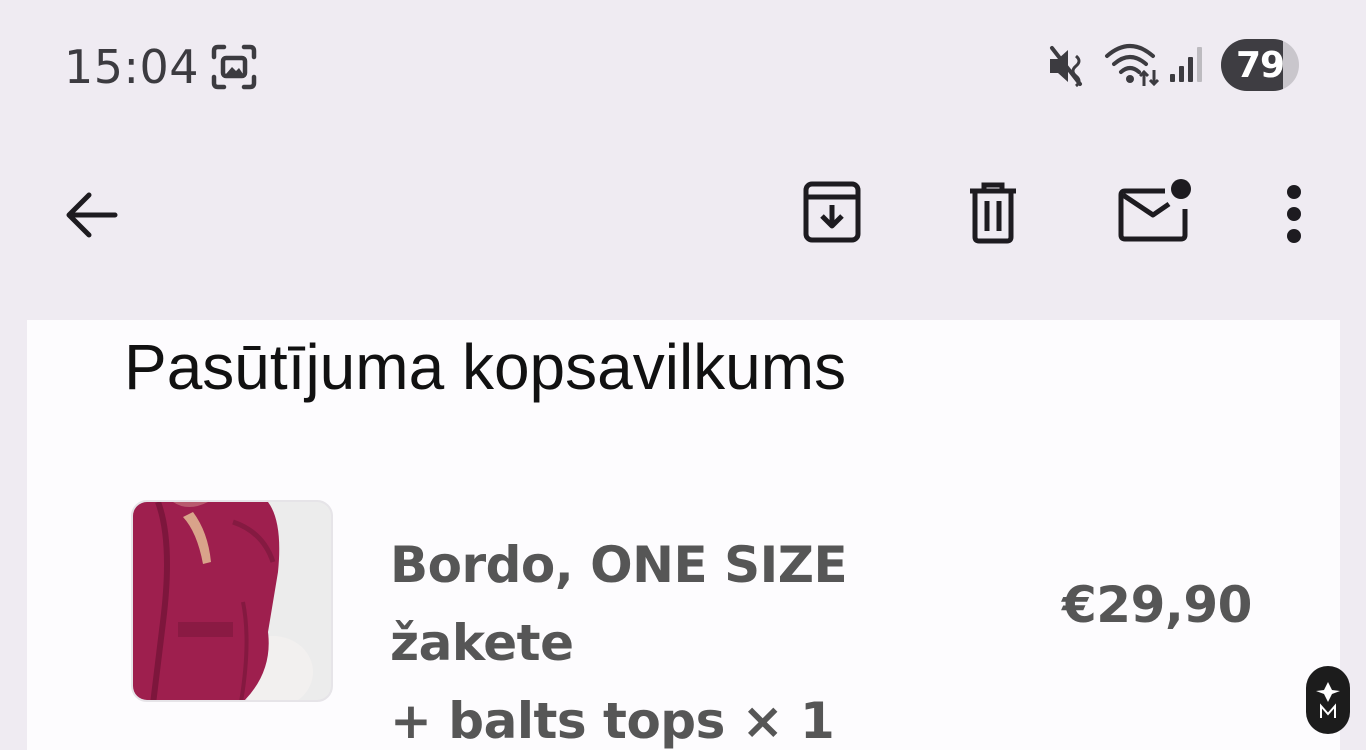 This screenshot has height=750, width=1366. Describe the element at coordinates (1068, 68) in the screenshot. I see `mute-icon` at that location.